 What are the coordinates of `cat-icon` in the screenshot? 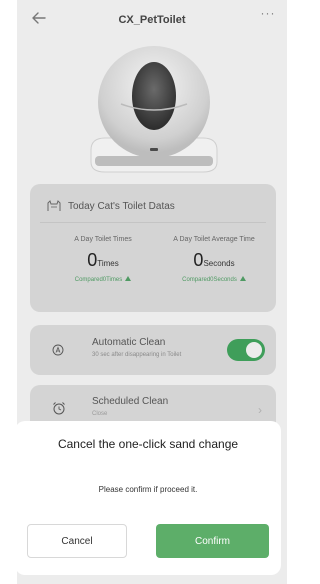 It's located at (54, 205).